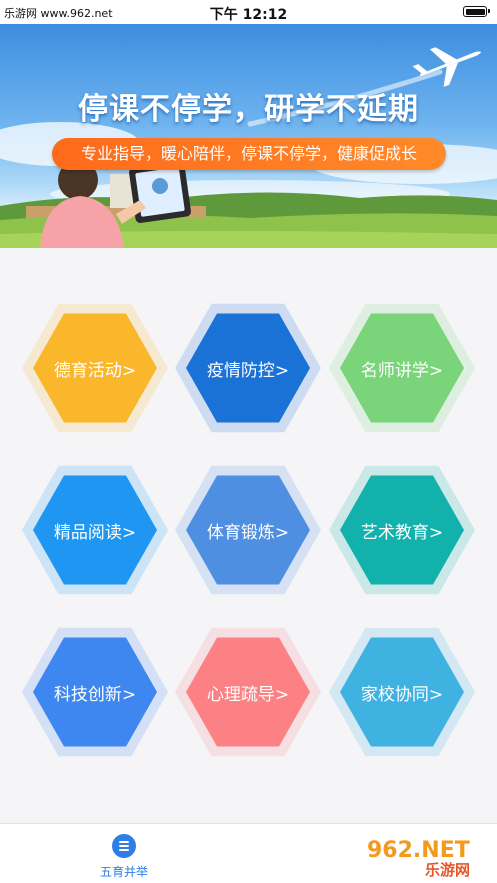  Describe the element at coordinates (402, 530) in the screenshot. I see `hex-item-art: 艺术教育>` at that location.